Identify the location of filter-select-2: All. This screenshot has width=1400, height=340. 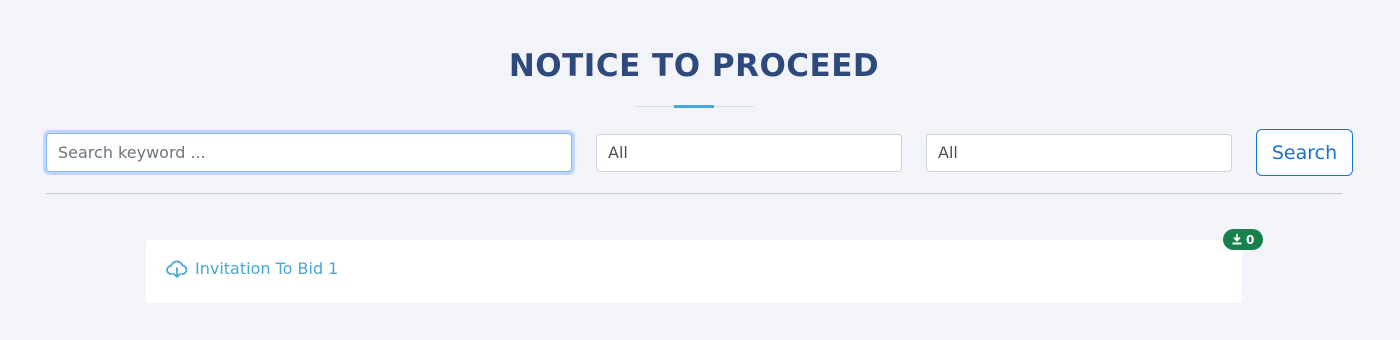
(1079, 153).